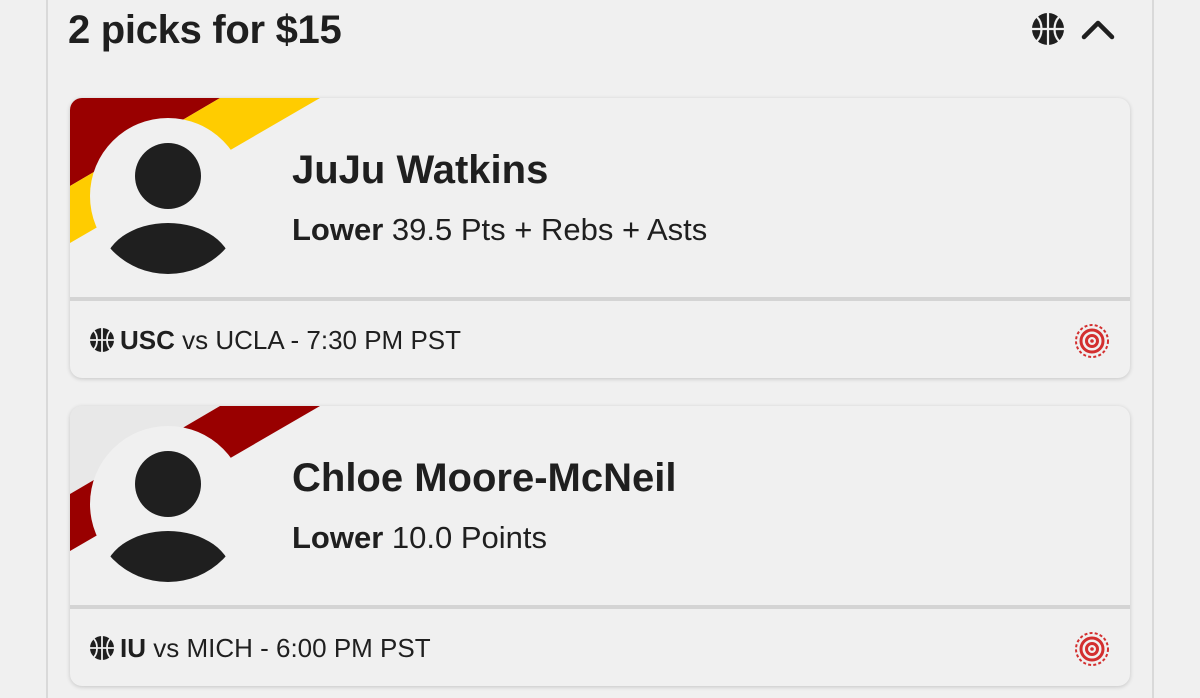  Describe the element at coordinates (484, 478) in the screenshot. I see `player-name: Chloe Moore-McNeil` at that location.